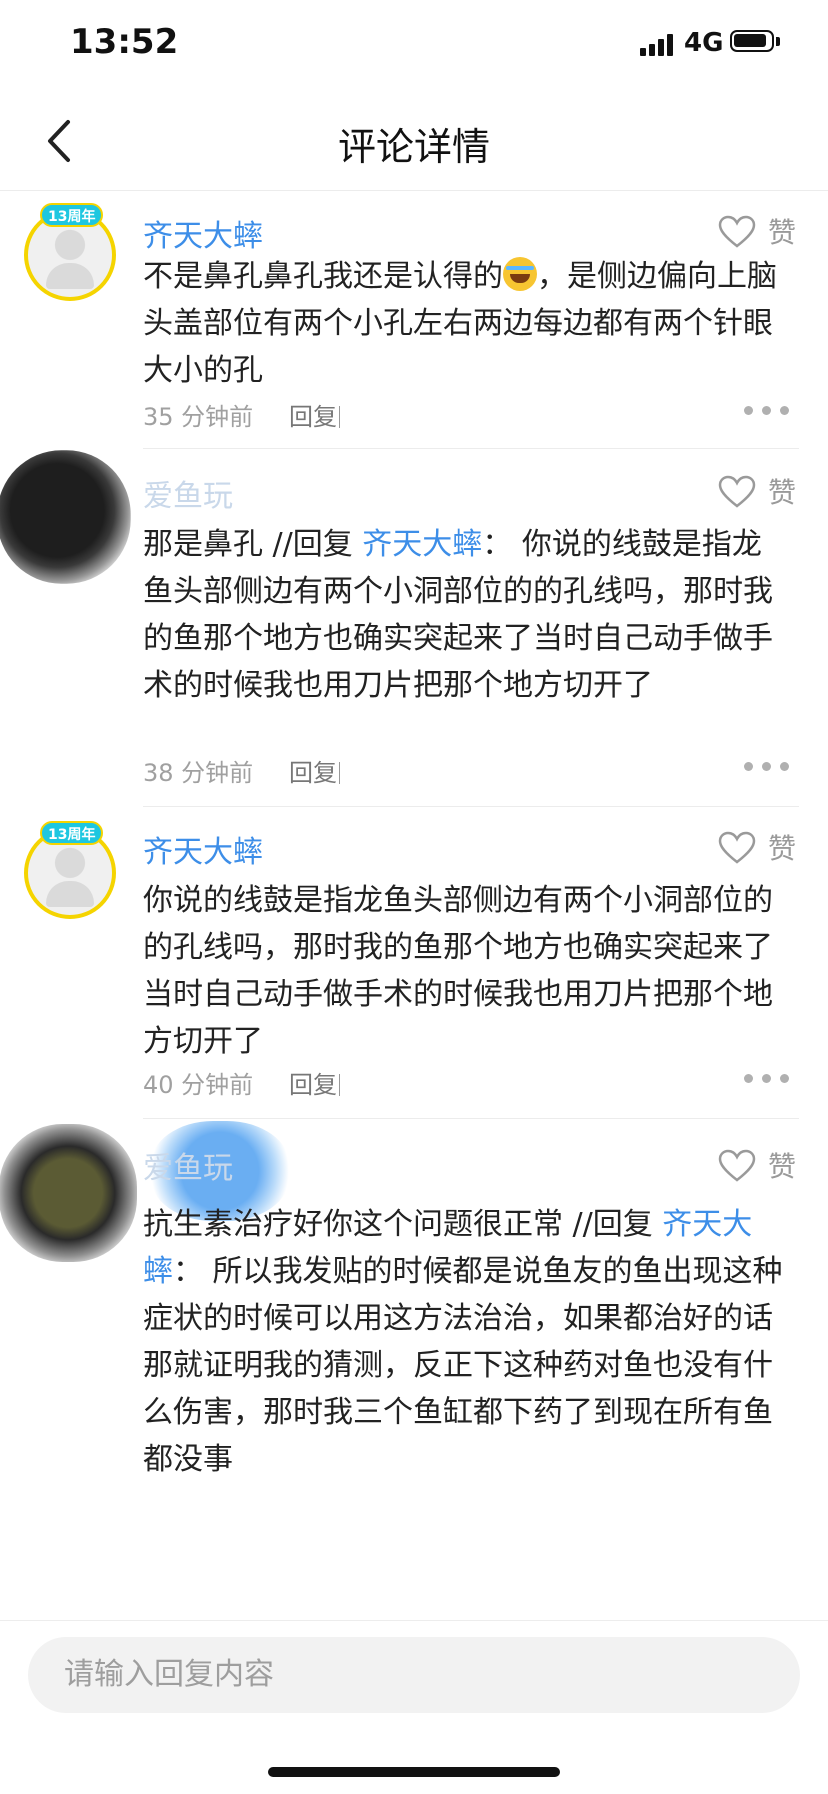 Image resolution: width=828 pixels, height=1794 pixels. I want to click on reply-bar, so click(414, 1707).